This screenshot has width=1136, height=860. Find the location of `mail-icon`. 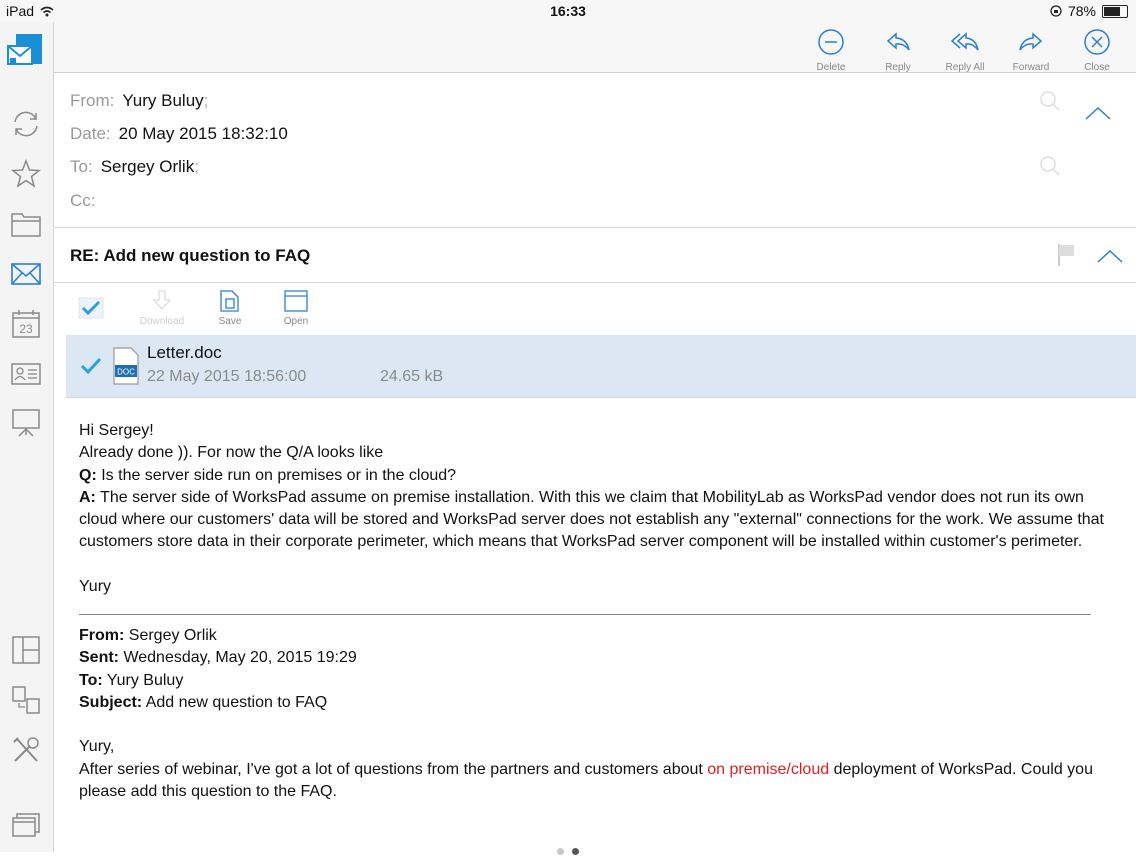

mail-icon is located at coordinates (26, 274).